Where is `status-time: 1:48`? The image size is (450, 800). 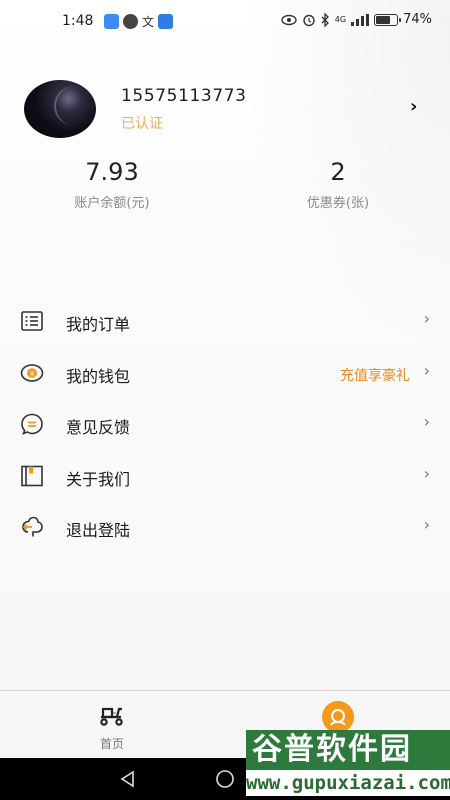 status-time: 1:48 is located at coordinates (78, 21).